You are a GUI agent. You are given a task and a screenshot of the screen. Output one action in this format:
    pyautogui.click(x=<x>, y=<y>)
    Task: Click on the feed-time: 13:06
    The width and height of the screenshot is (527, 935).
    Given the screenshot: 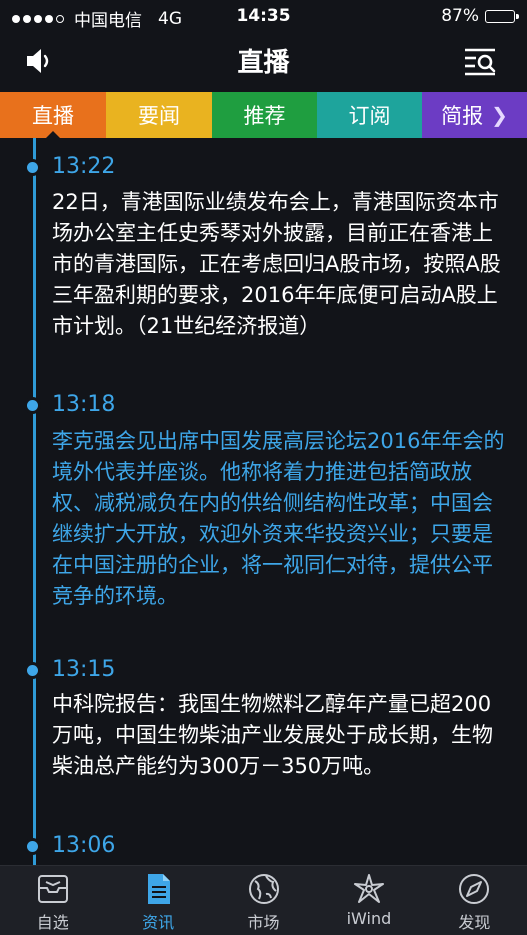 What is the action you would take?
    pyautogui.click(x=84, y=845)
    